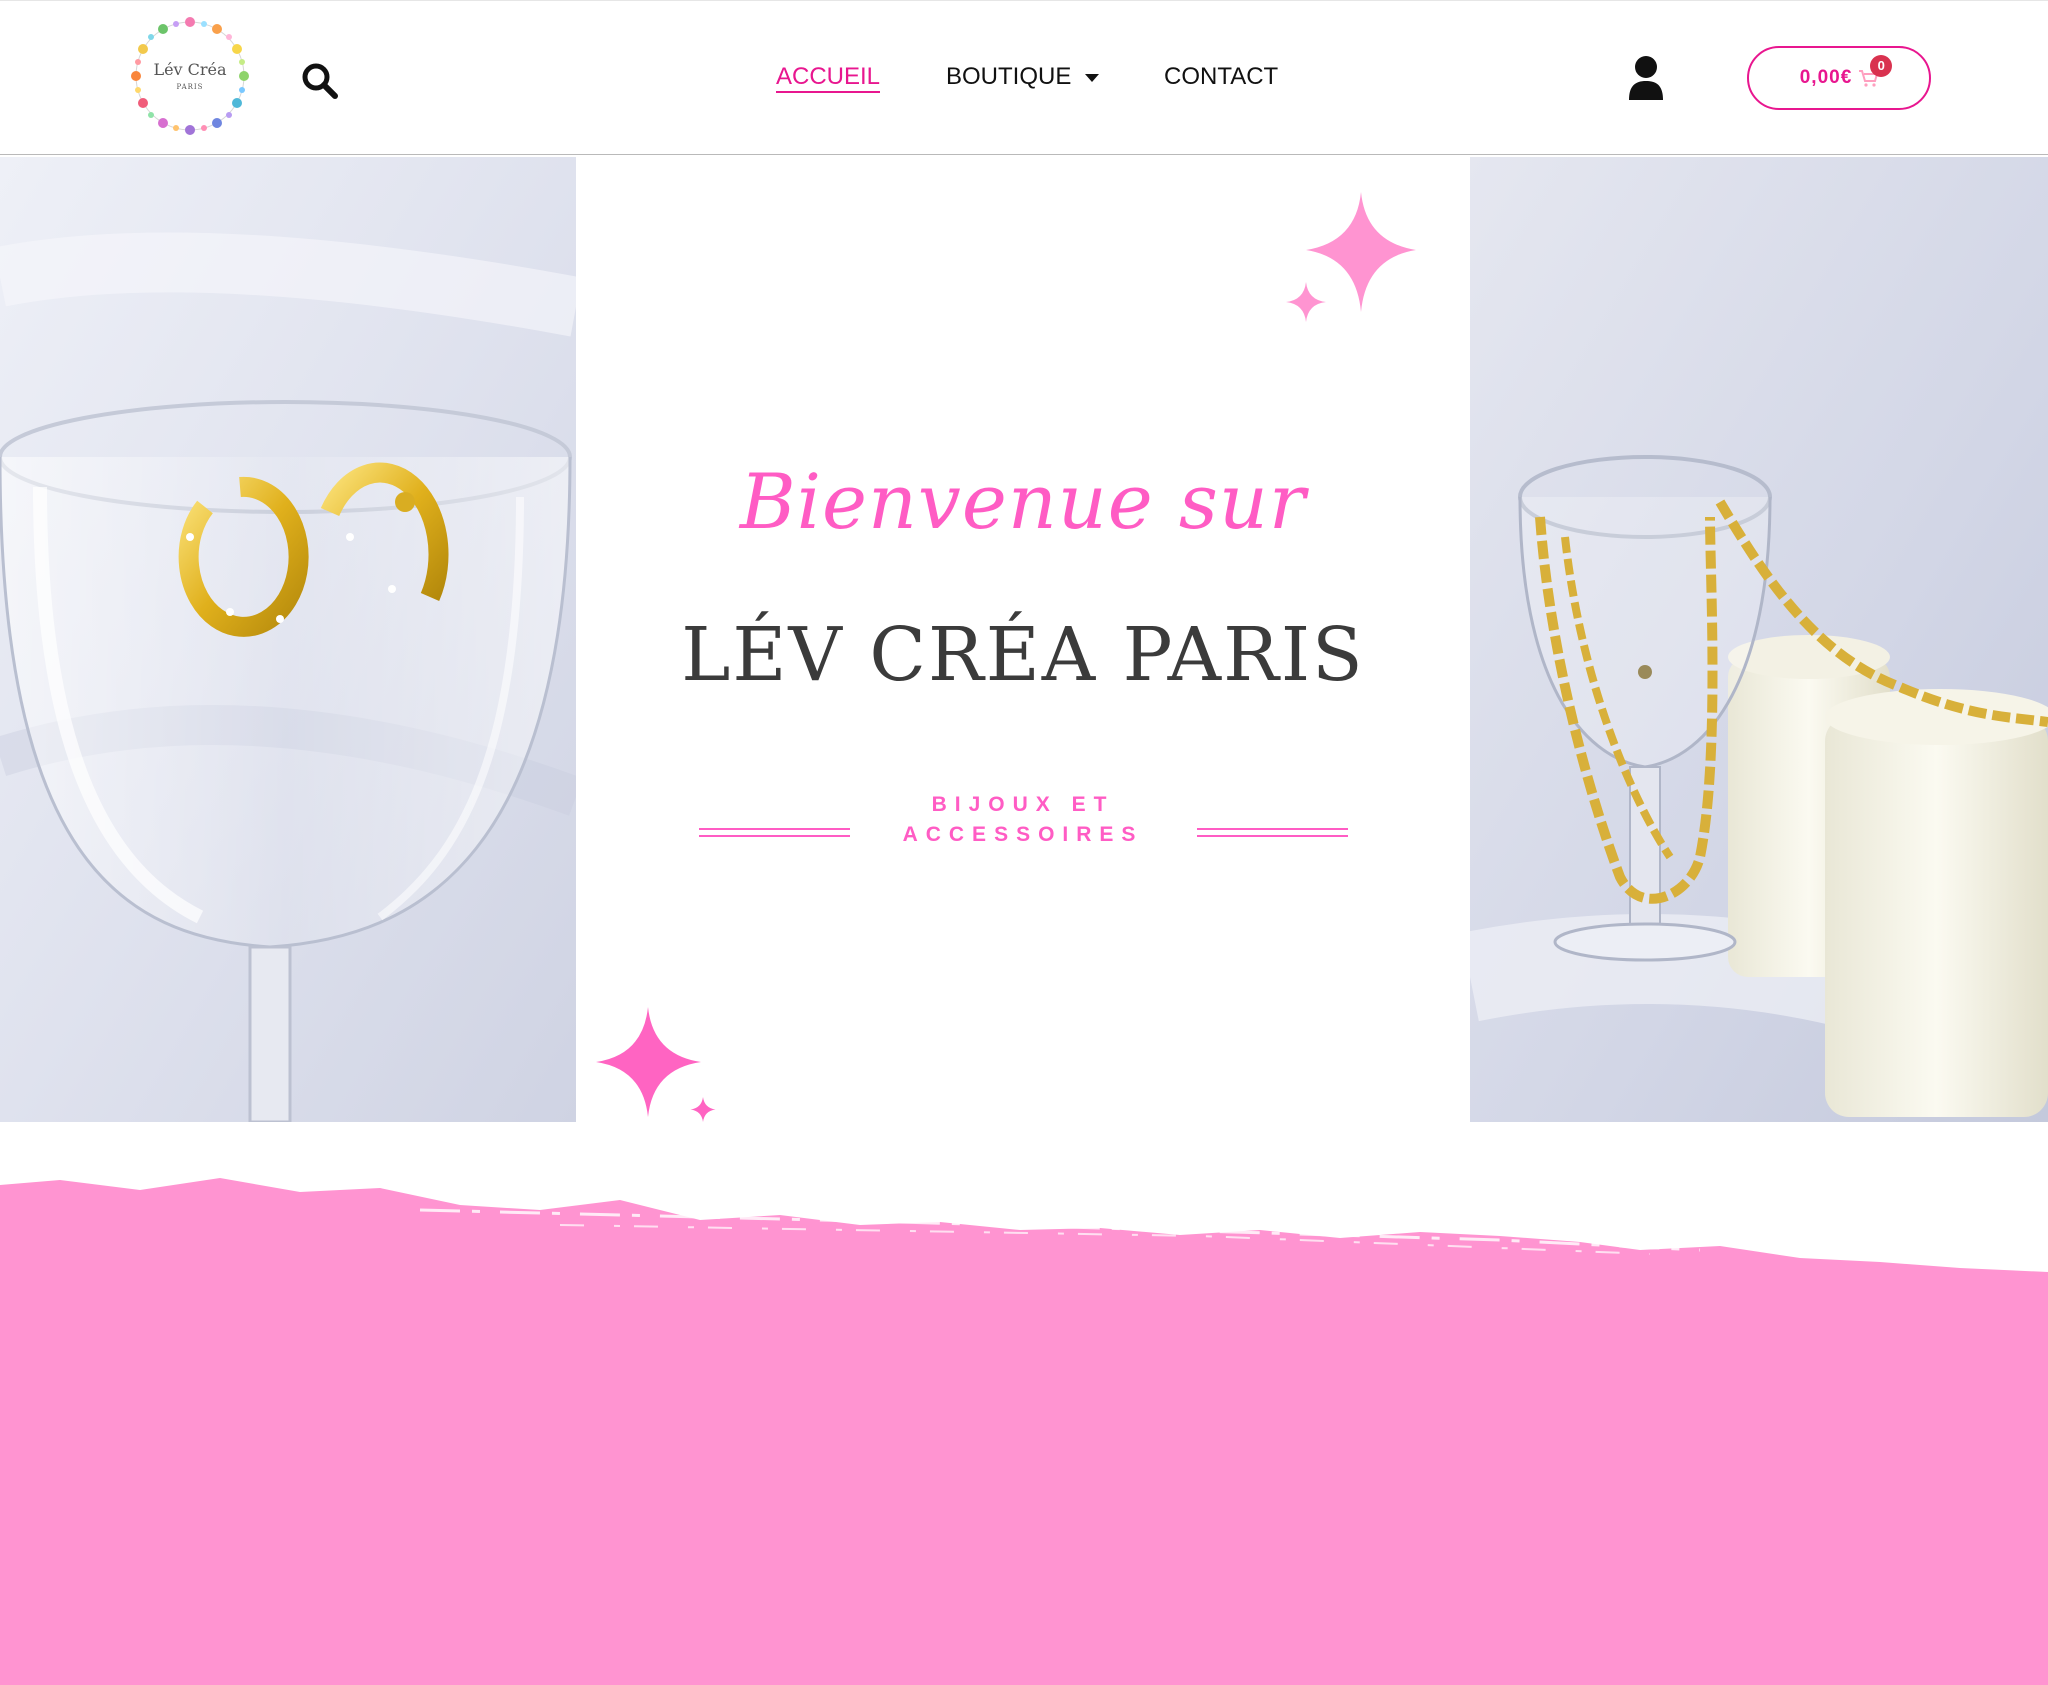 Image resolution: width=2048 pixels, height=1685 pixels. What do you see at coordinates (1023, 820) in the screenshot?
I see `tagline: BIJOUX ET ACCESSOIRES` at bounding box center [1023, 820].